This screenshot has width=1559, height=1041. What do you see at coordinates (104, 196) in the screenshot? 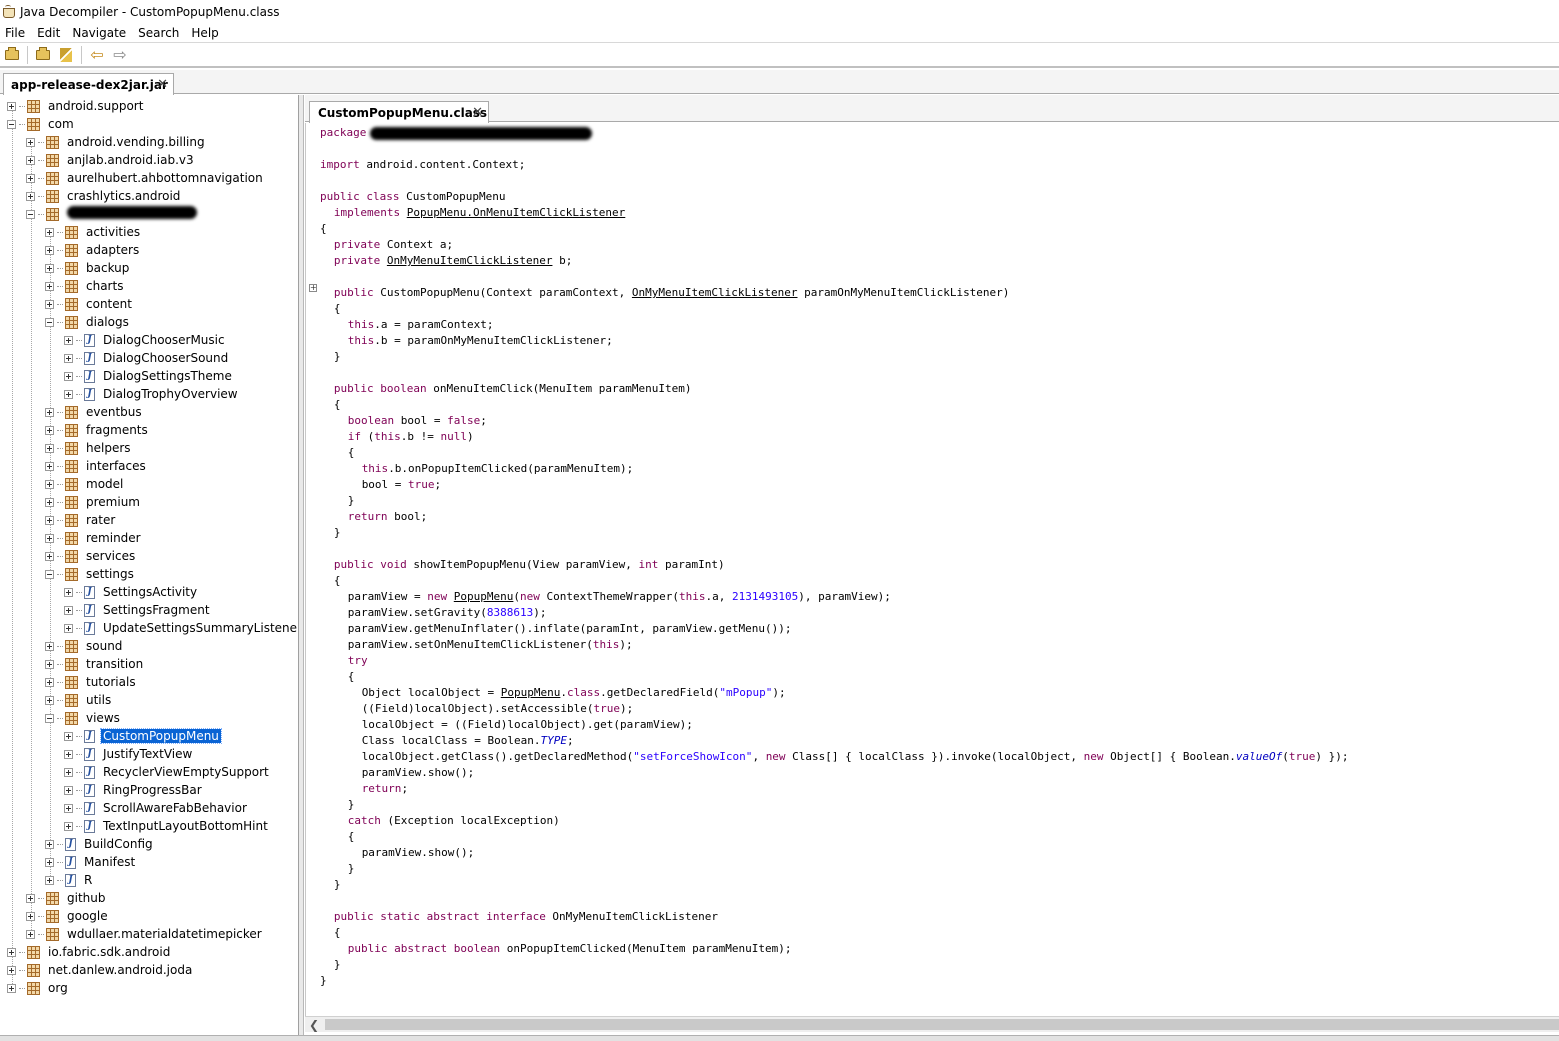
I see `tree-package-node: crashlytics.android` at bounding box center [104, 196].